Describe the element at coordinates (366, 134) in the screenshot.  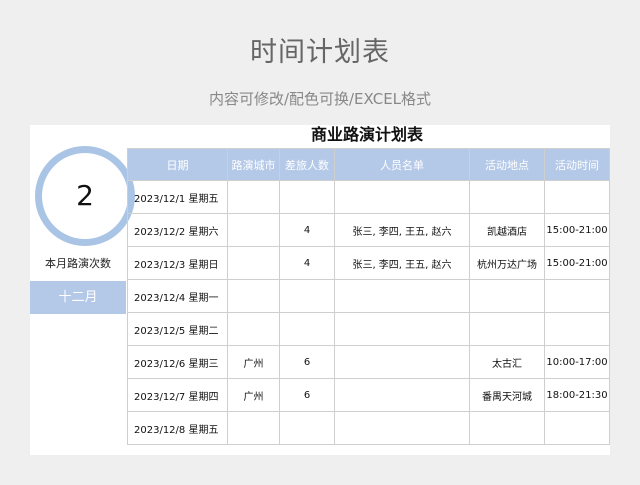
I see `sheet-title: 商业路演计划表` at that location.